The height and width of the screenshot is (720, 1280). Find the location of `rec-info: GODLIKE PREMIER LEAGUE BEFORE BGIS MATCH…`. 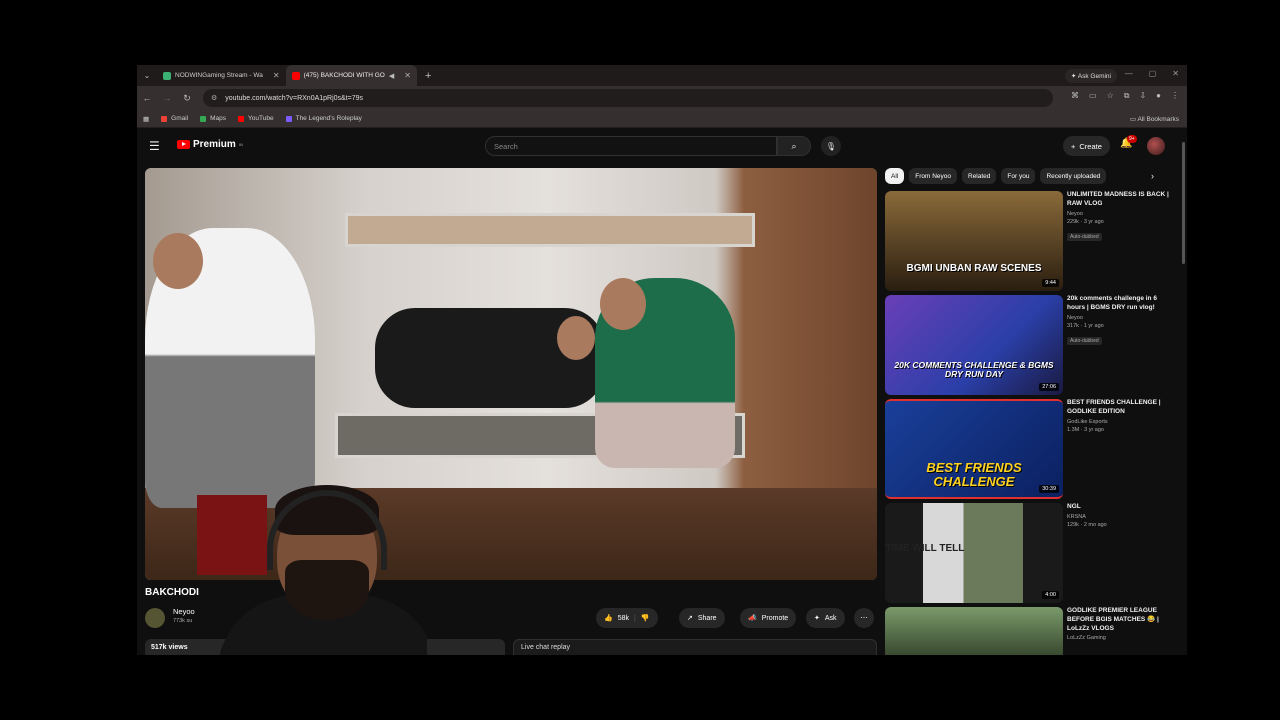

rec-info: GODLIKE PREMIER LEAGUE BEFORE BGIS MATCH… is located at coordinates (1120, 624).